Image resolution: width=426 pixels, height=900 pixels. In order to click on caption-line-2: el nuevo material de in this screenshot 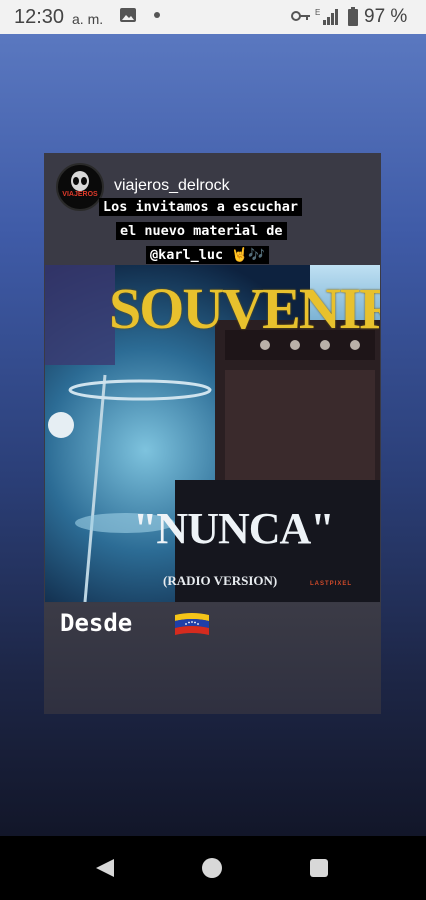, I will do `click(201, 231)`.